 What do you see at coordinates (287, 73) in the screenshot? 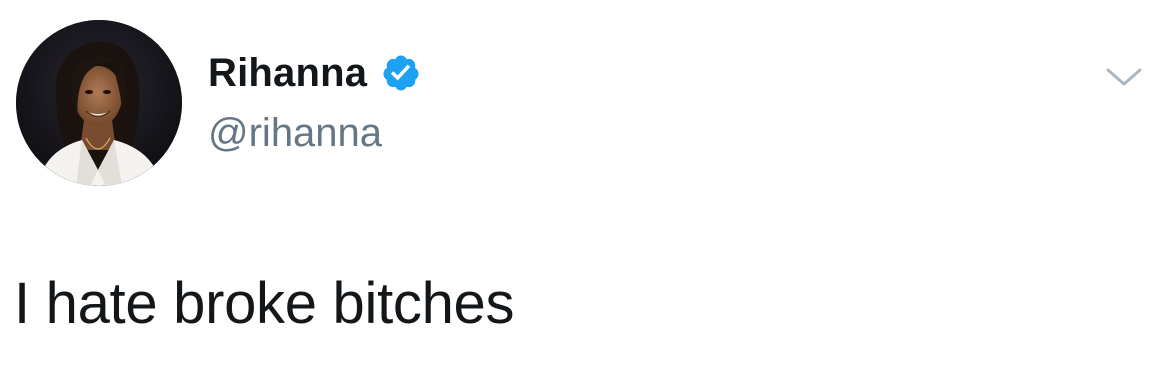
I see `author-display-name: Rihanna` at bounding box center [287, 73].